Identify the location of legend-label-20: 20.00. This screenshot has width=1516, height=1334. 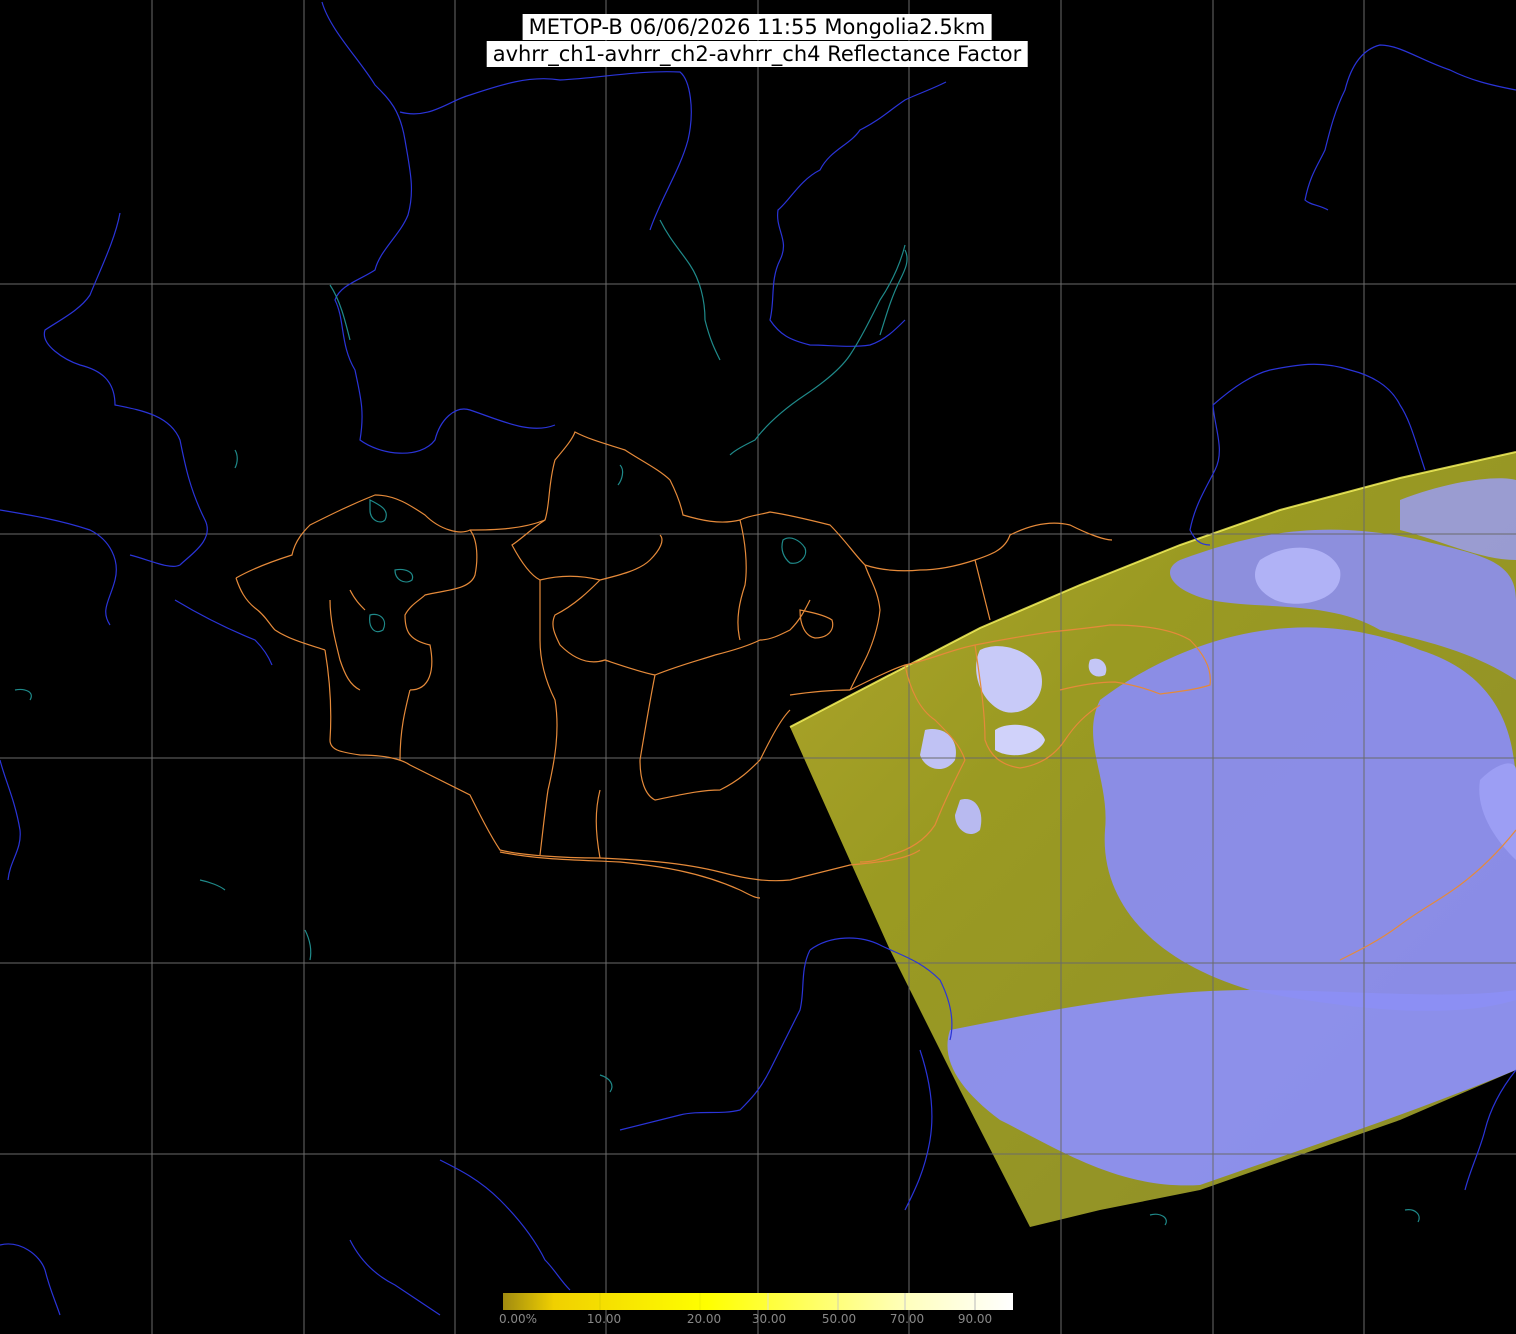
(704, 1319).